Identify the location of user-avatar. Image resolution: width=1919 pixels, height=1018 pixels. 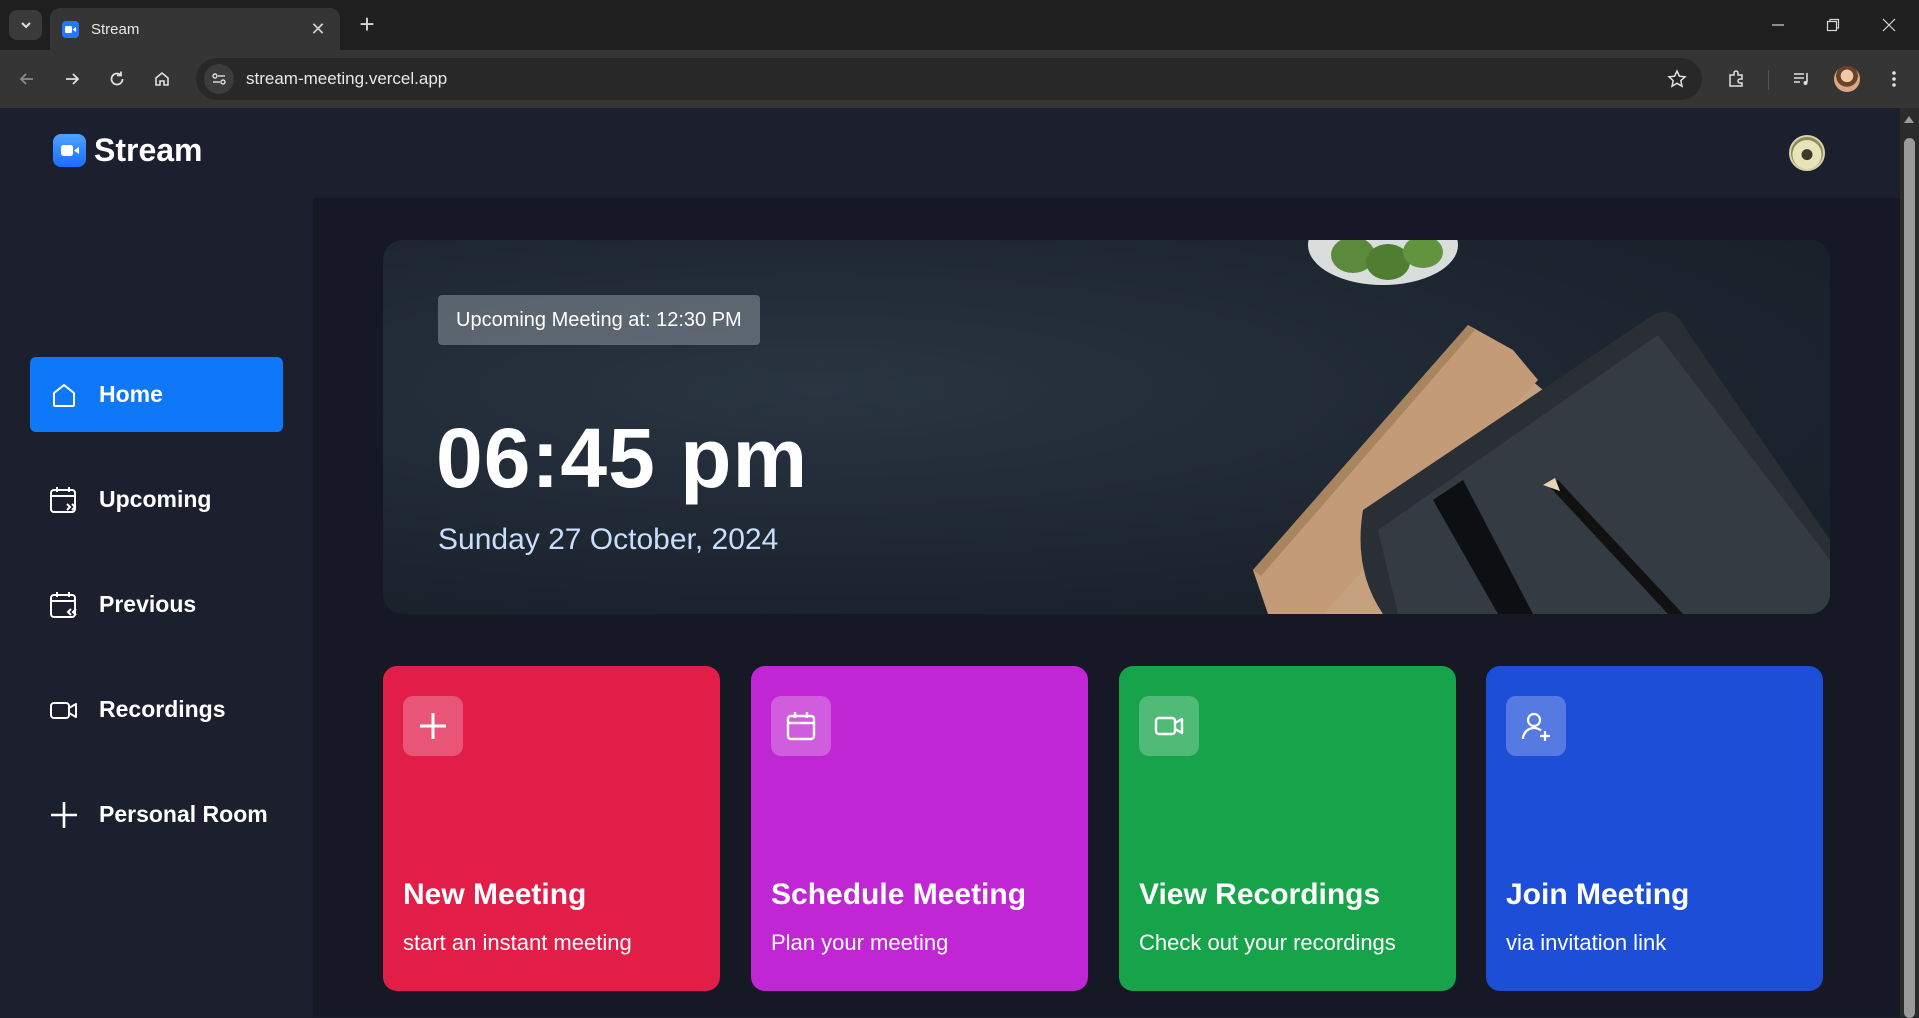
(1807, 153).